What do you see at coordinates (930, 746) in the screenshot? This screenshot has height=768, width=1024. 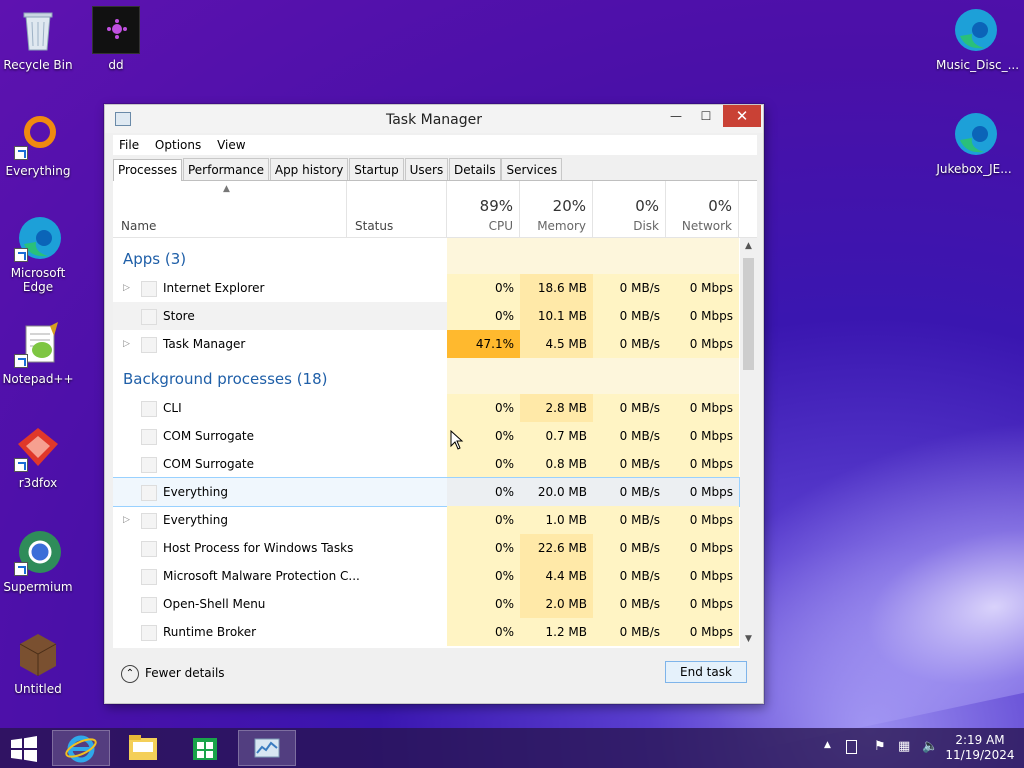 I see `volume-muted-icon: 🔈` at bounding box center [930, 746].